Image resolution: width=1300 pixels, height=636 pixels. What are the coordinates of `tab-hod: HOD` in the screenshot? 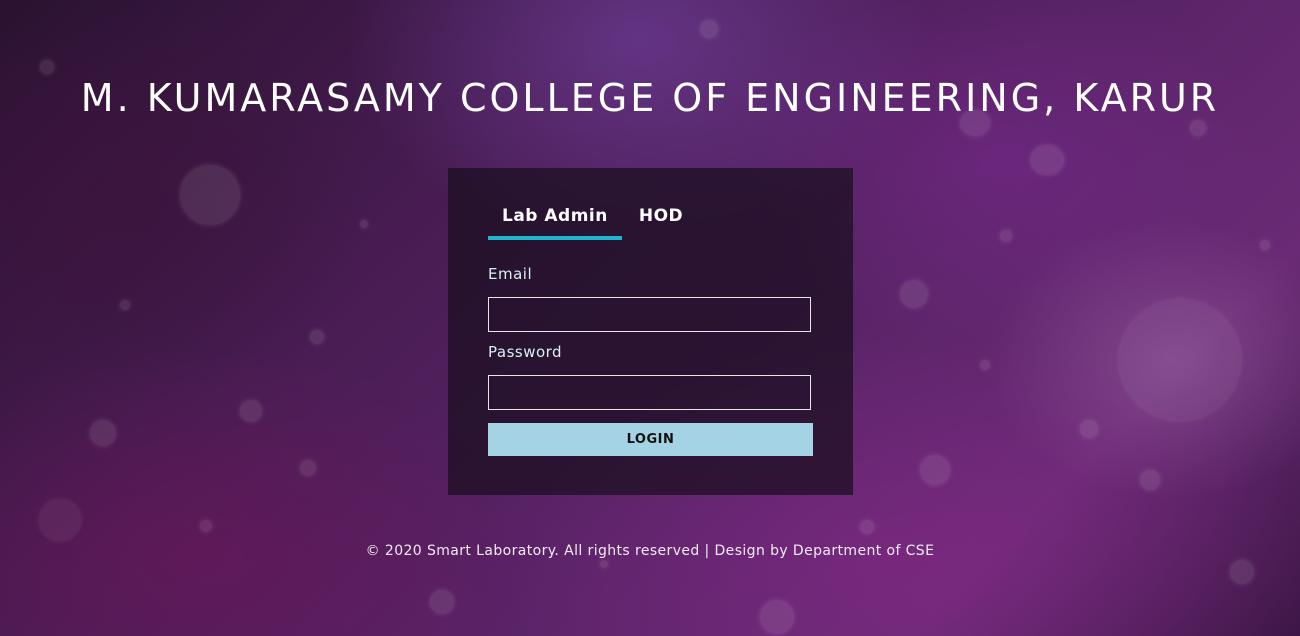 It's located at (659, 221).